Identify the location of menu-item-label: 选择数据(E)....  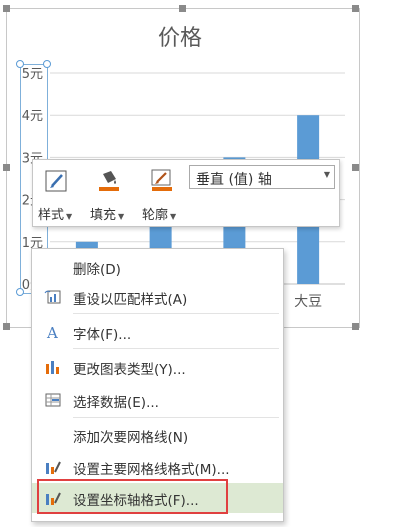
(116, 403).